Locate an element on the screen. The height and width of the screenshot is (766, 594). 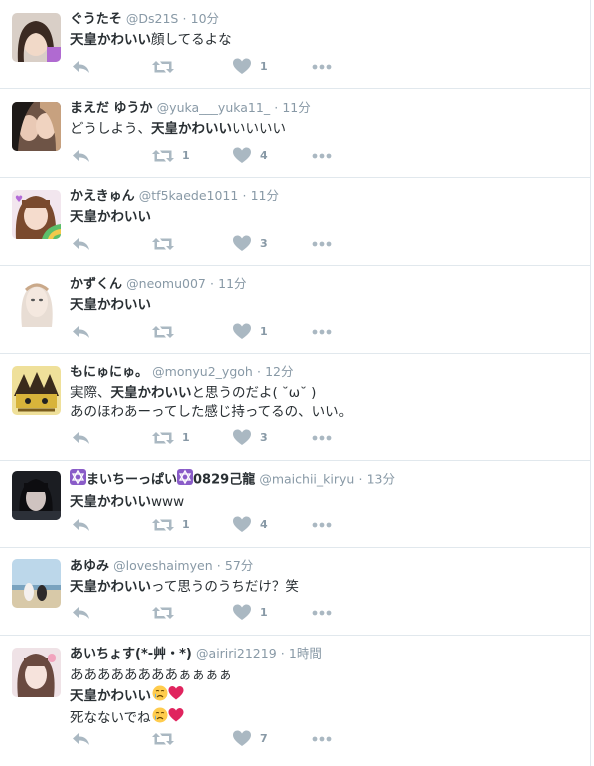
display-name-suffix: 0829己龍 is located at coordinates (224, 480).